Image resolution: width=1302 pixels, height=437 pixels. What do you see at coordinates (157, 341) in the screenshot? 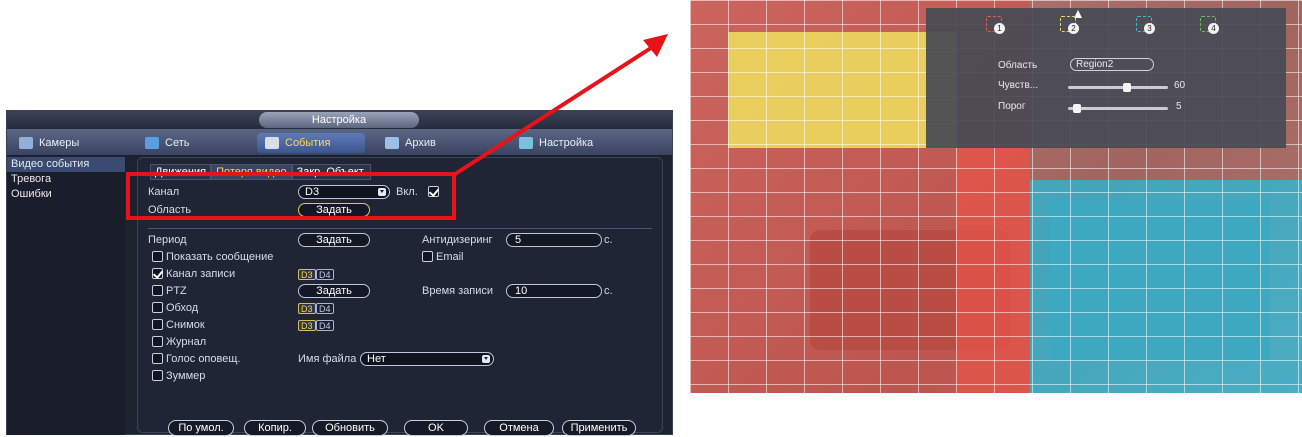
I see `log-checkbox` at bounding box center [157, 341].